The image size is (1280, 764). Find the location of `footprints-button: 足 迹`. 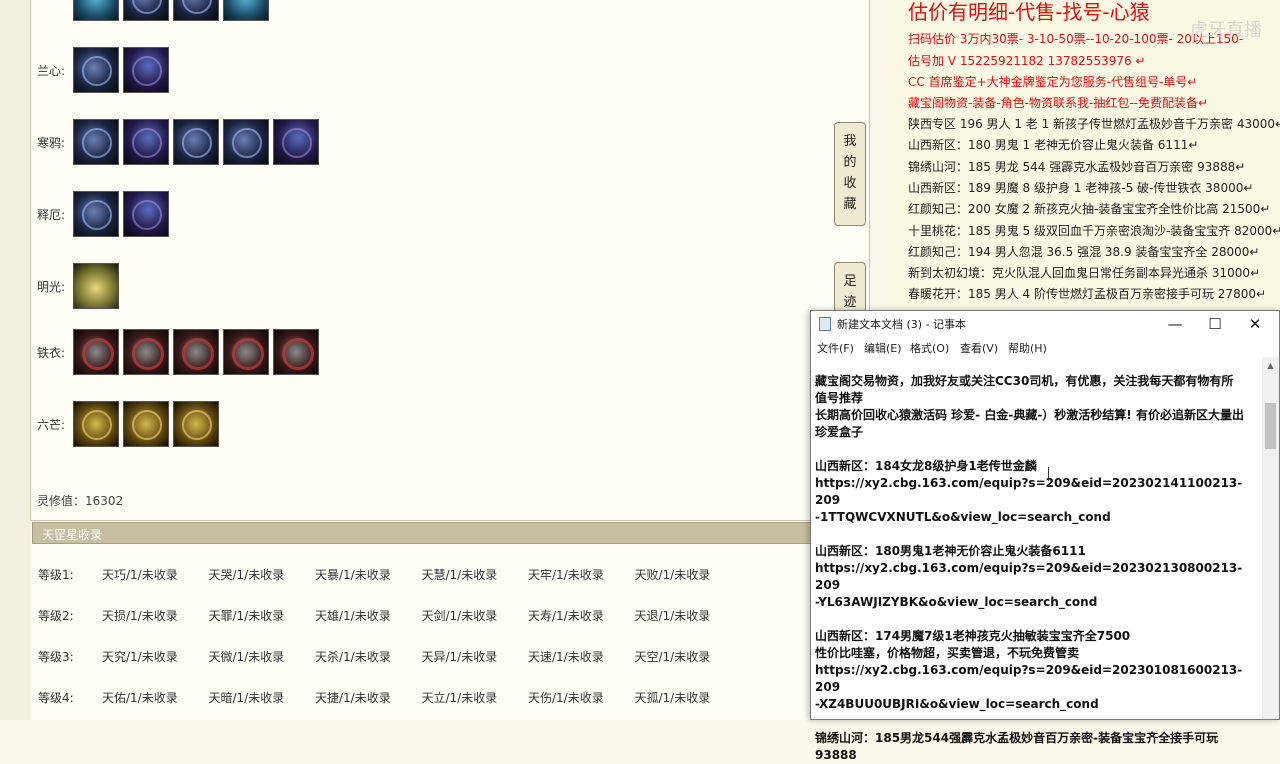

footprints-button: 足 迹 is located at coordinates (850, 287).